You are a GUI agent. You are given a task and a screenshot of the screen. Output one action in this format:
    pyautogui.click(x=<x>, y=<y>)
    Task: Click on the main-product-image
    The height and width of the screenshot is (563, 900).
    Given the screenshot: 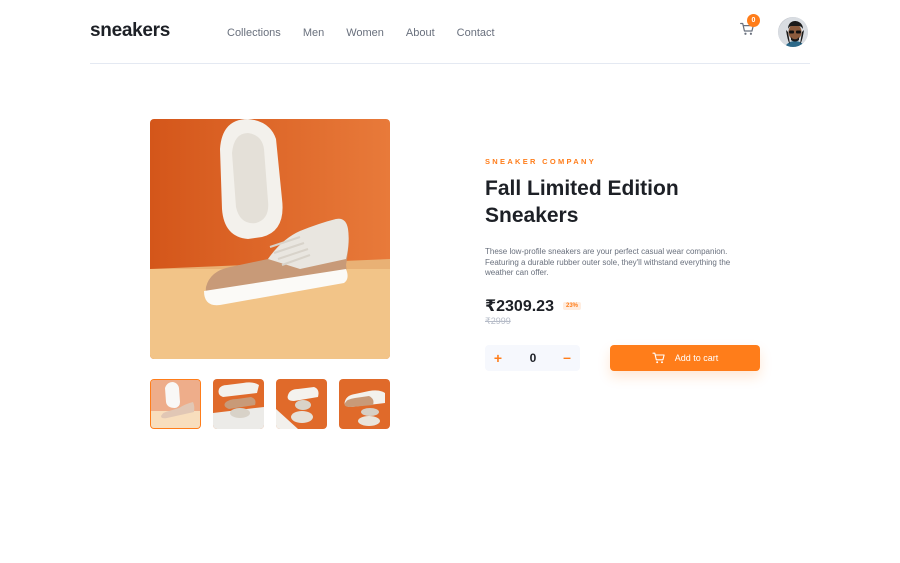 What is the action you would take?
    pyautogui.click(x=270, y=239)
    